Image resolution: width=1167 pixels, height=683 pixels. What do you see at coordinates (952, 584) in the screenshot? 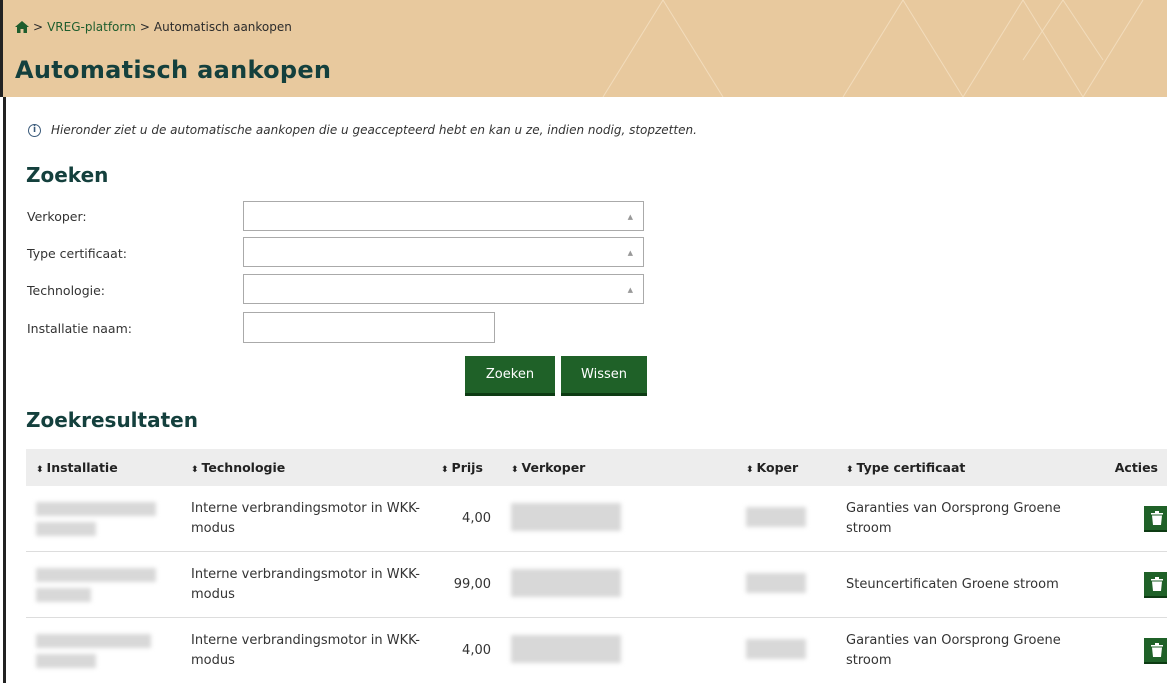
I see `type-certificaat-cell: Steuncertificaten Groene stroom` at bounding box center [952, 584].